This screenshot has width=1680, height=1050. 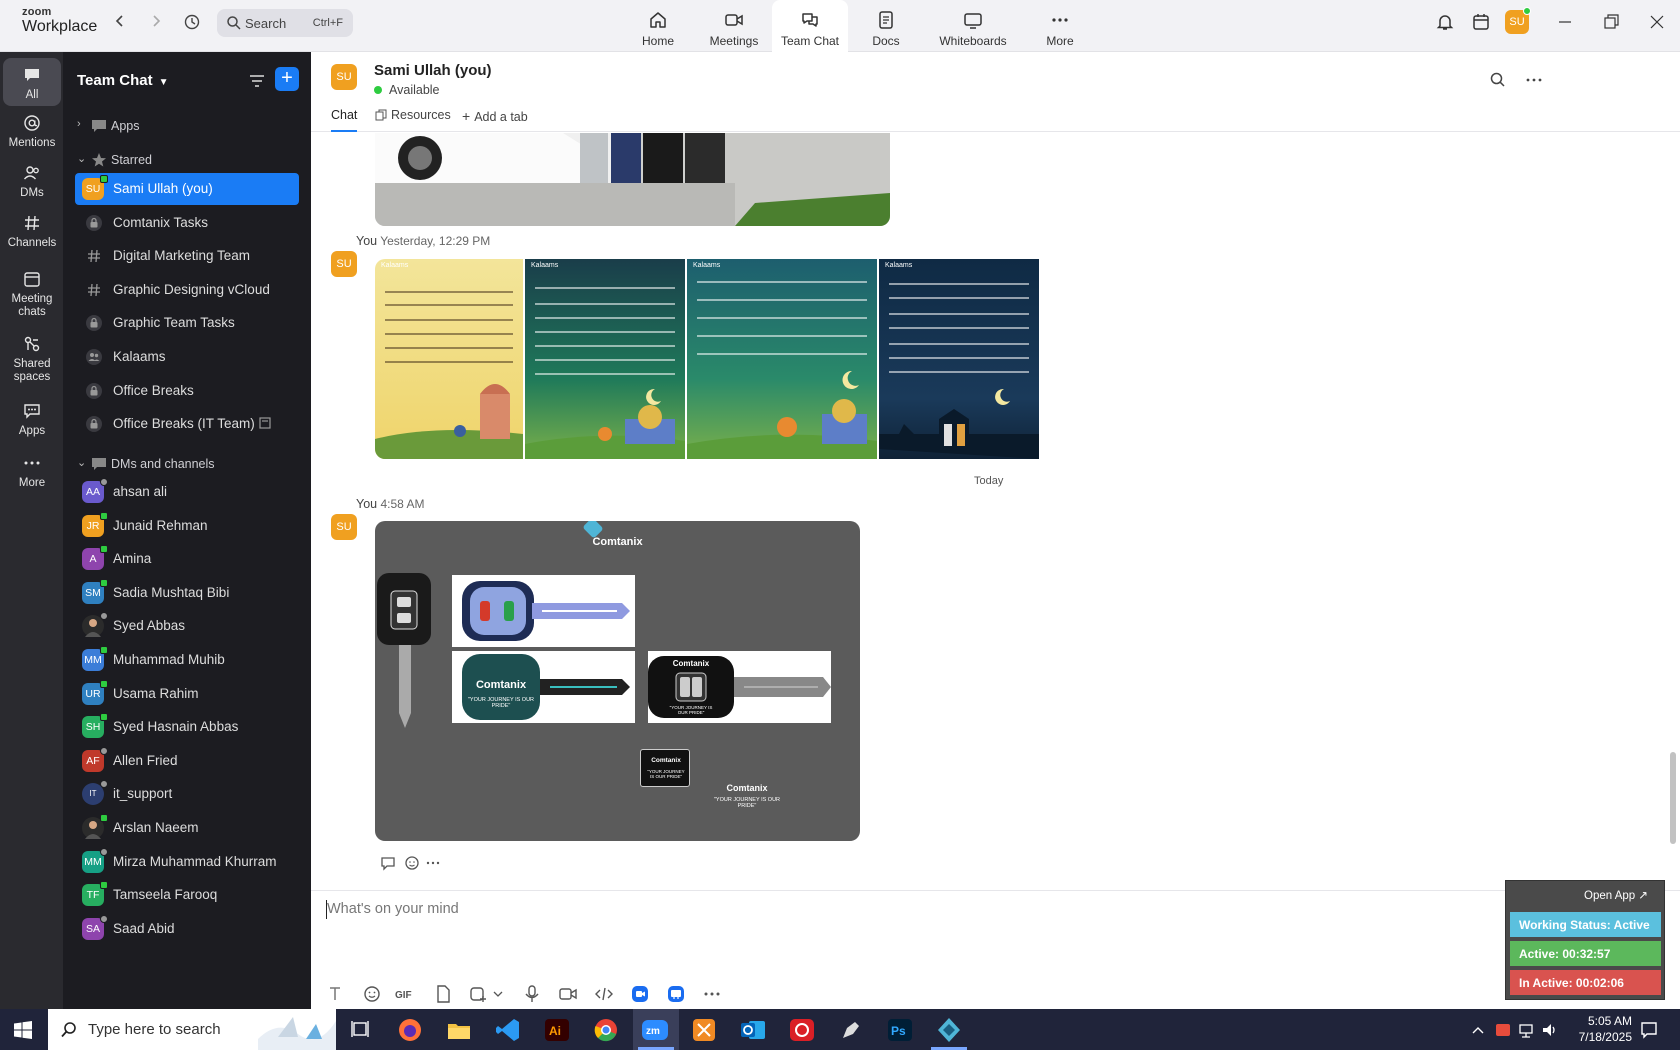 I want to click on dm-item: SA Saad Abid, so click(x=187, y=929).